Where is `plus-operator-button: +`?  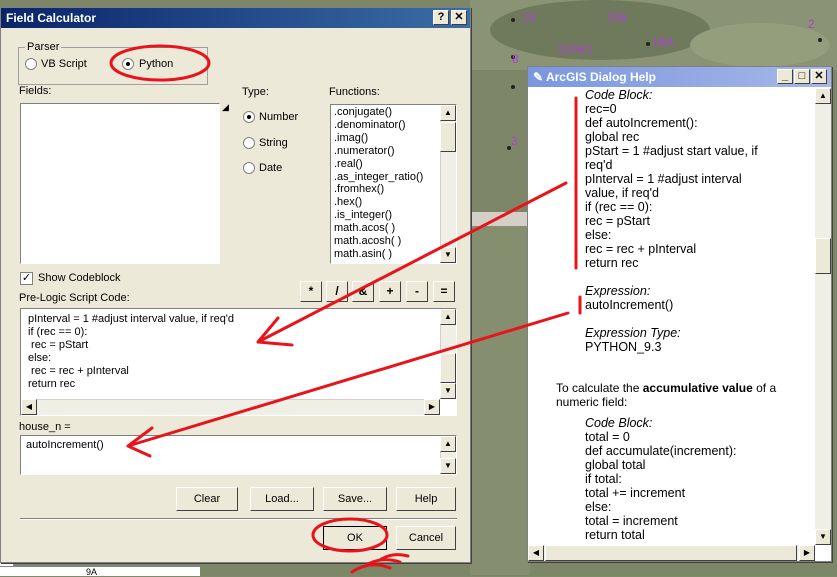 plus-operator-button: + is located at coordinates (390, 291).